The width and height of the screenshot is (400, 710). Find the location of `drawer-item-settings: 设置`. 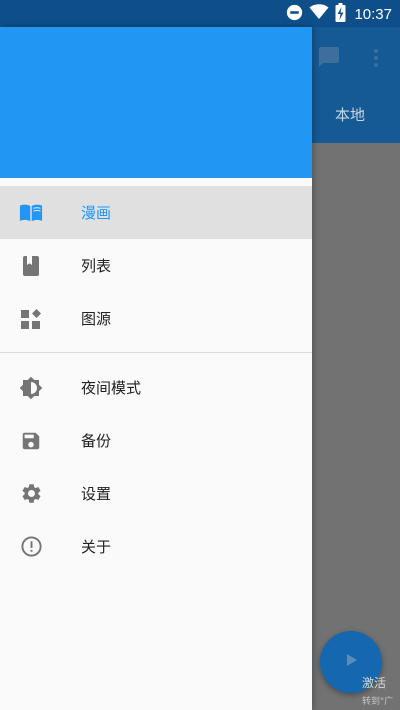

drawer-item-settings: 设置 is located at coordinates (156, 493).